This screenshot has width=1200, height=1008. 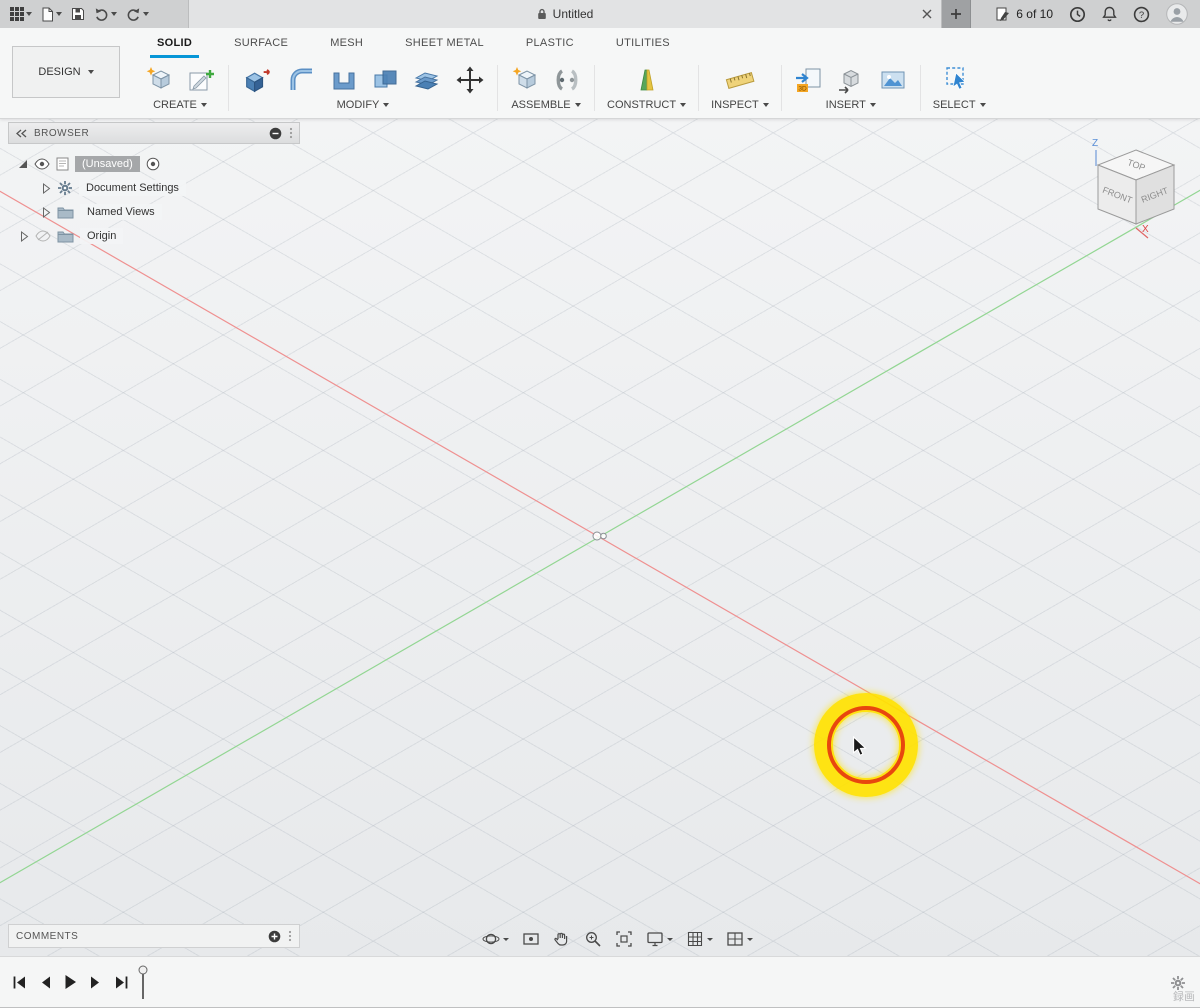 I want to click on move-copy-icon, so click(x=470, y=80).